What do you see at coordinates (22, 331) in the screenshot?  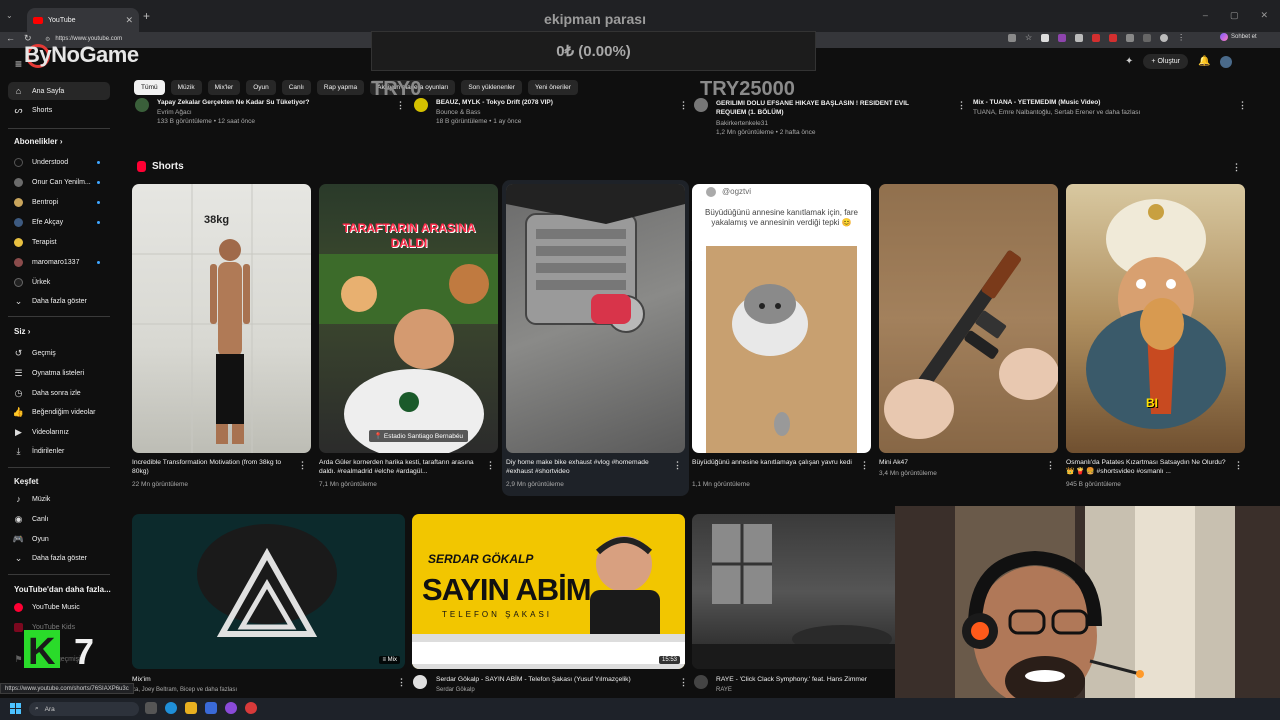 I see `you-heading: Siz ›` at bounding box center [22, 331].